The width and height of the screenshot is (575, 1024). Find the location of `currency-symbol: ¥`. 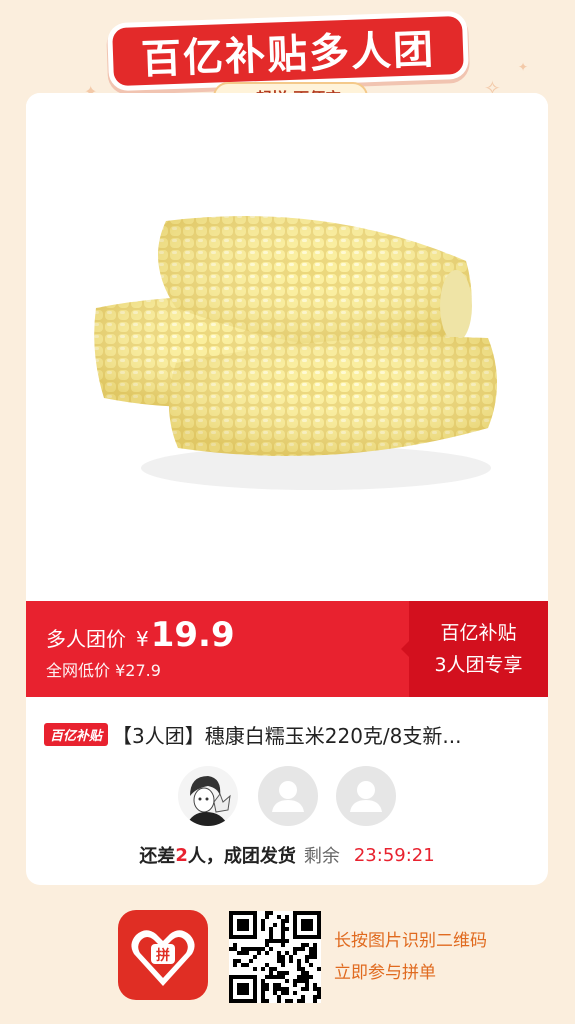

currency-symbol: ¥ is located at coordinates (142, 639).